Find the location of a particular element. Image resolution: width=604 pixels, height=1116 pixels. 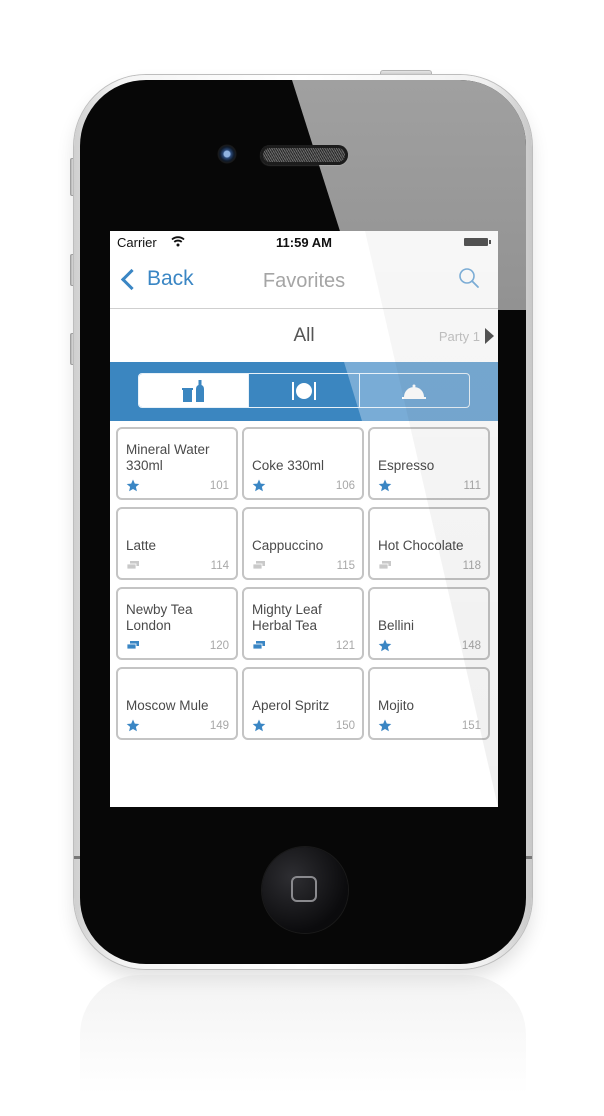

segment-service is located at coordinates (413, 390).